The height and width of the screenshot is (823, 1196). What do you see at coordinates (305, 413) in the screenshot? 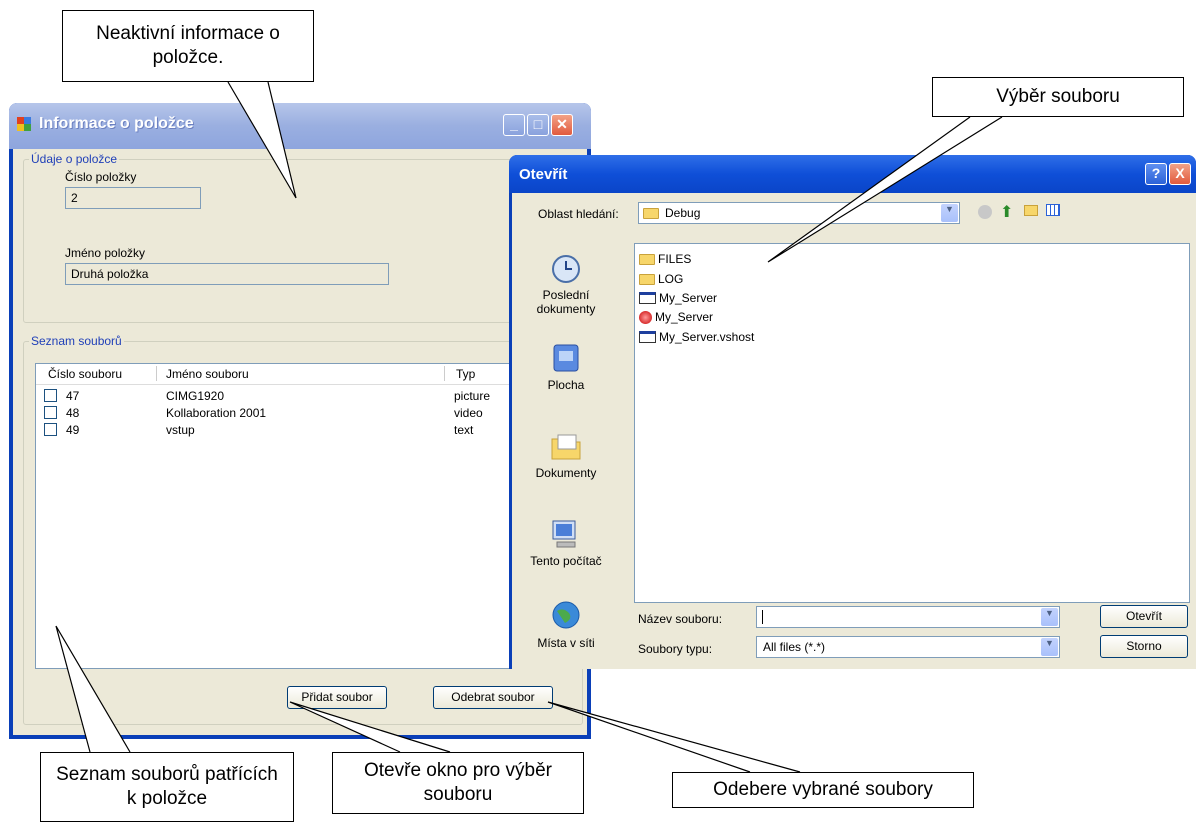
I see `file-row: 48 Kollaboration 2001 video` at bounding box center [305, 413].